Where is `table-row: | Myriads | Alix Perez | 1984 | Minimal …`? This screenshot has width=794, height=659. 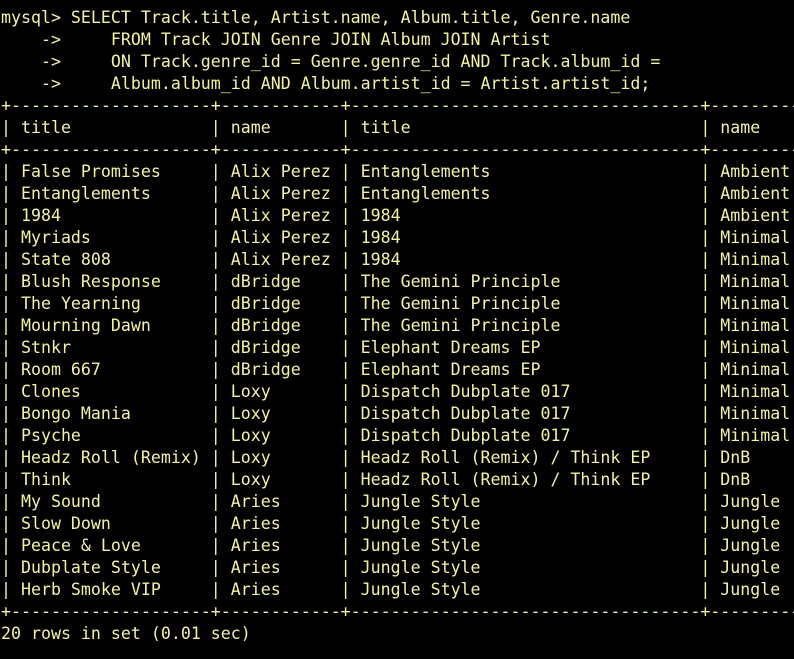
table-row: | Myriads | Alix Perez | 1984 | Minimal … is located at coordinates (397, 237).